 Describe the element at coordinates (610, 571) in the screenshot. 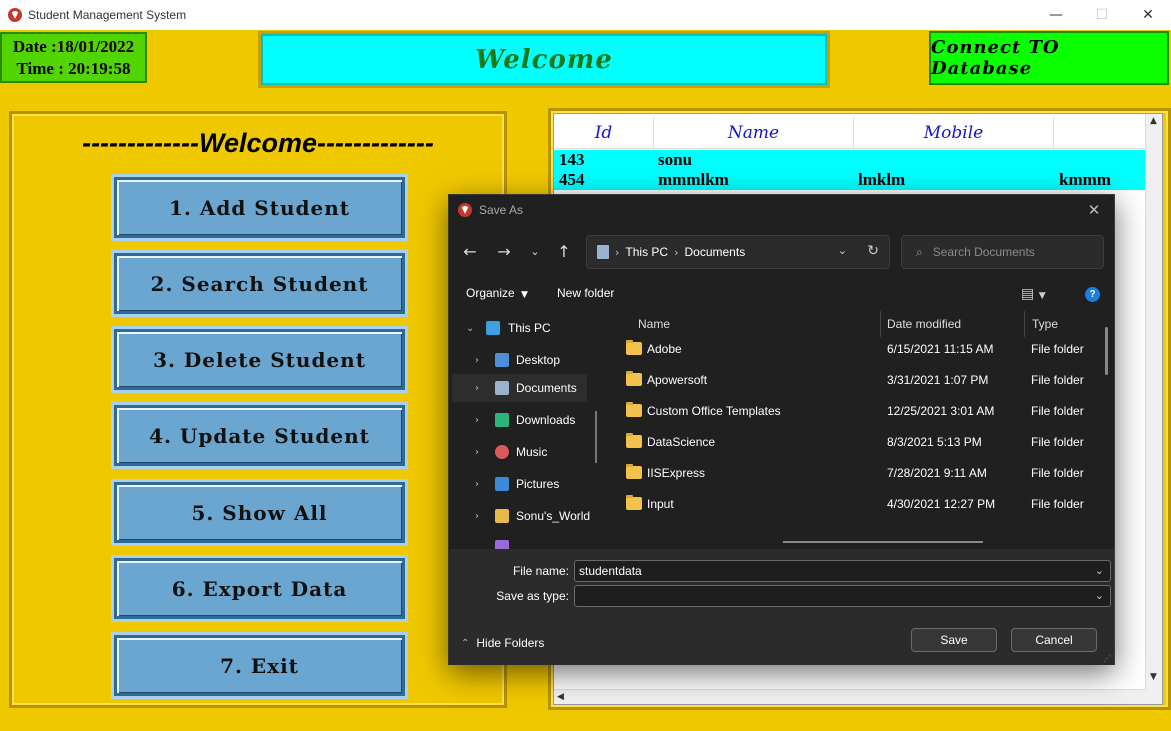

I see `file-name-value: studentdata` at that location.